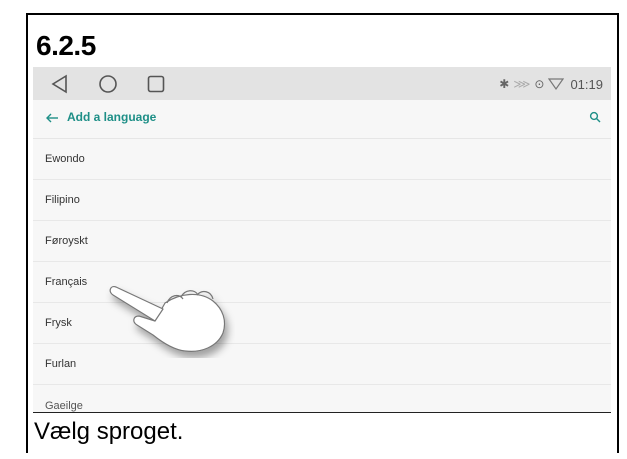  What do you see at coordinates (556, 84) in the screenshot?
I see `wifi-icon` at bounding box center [556, 84].